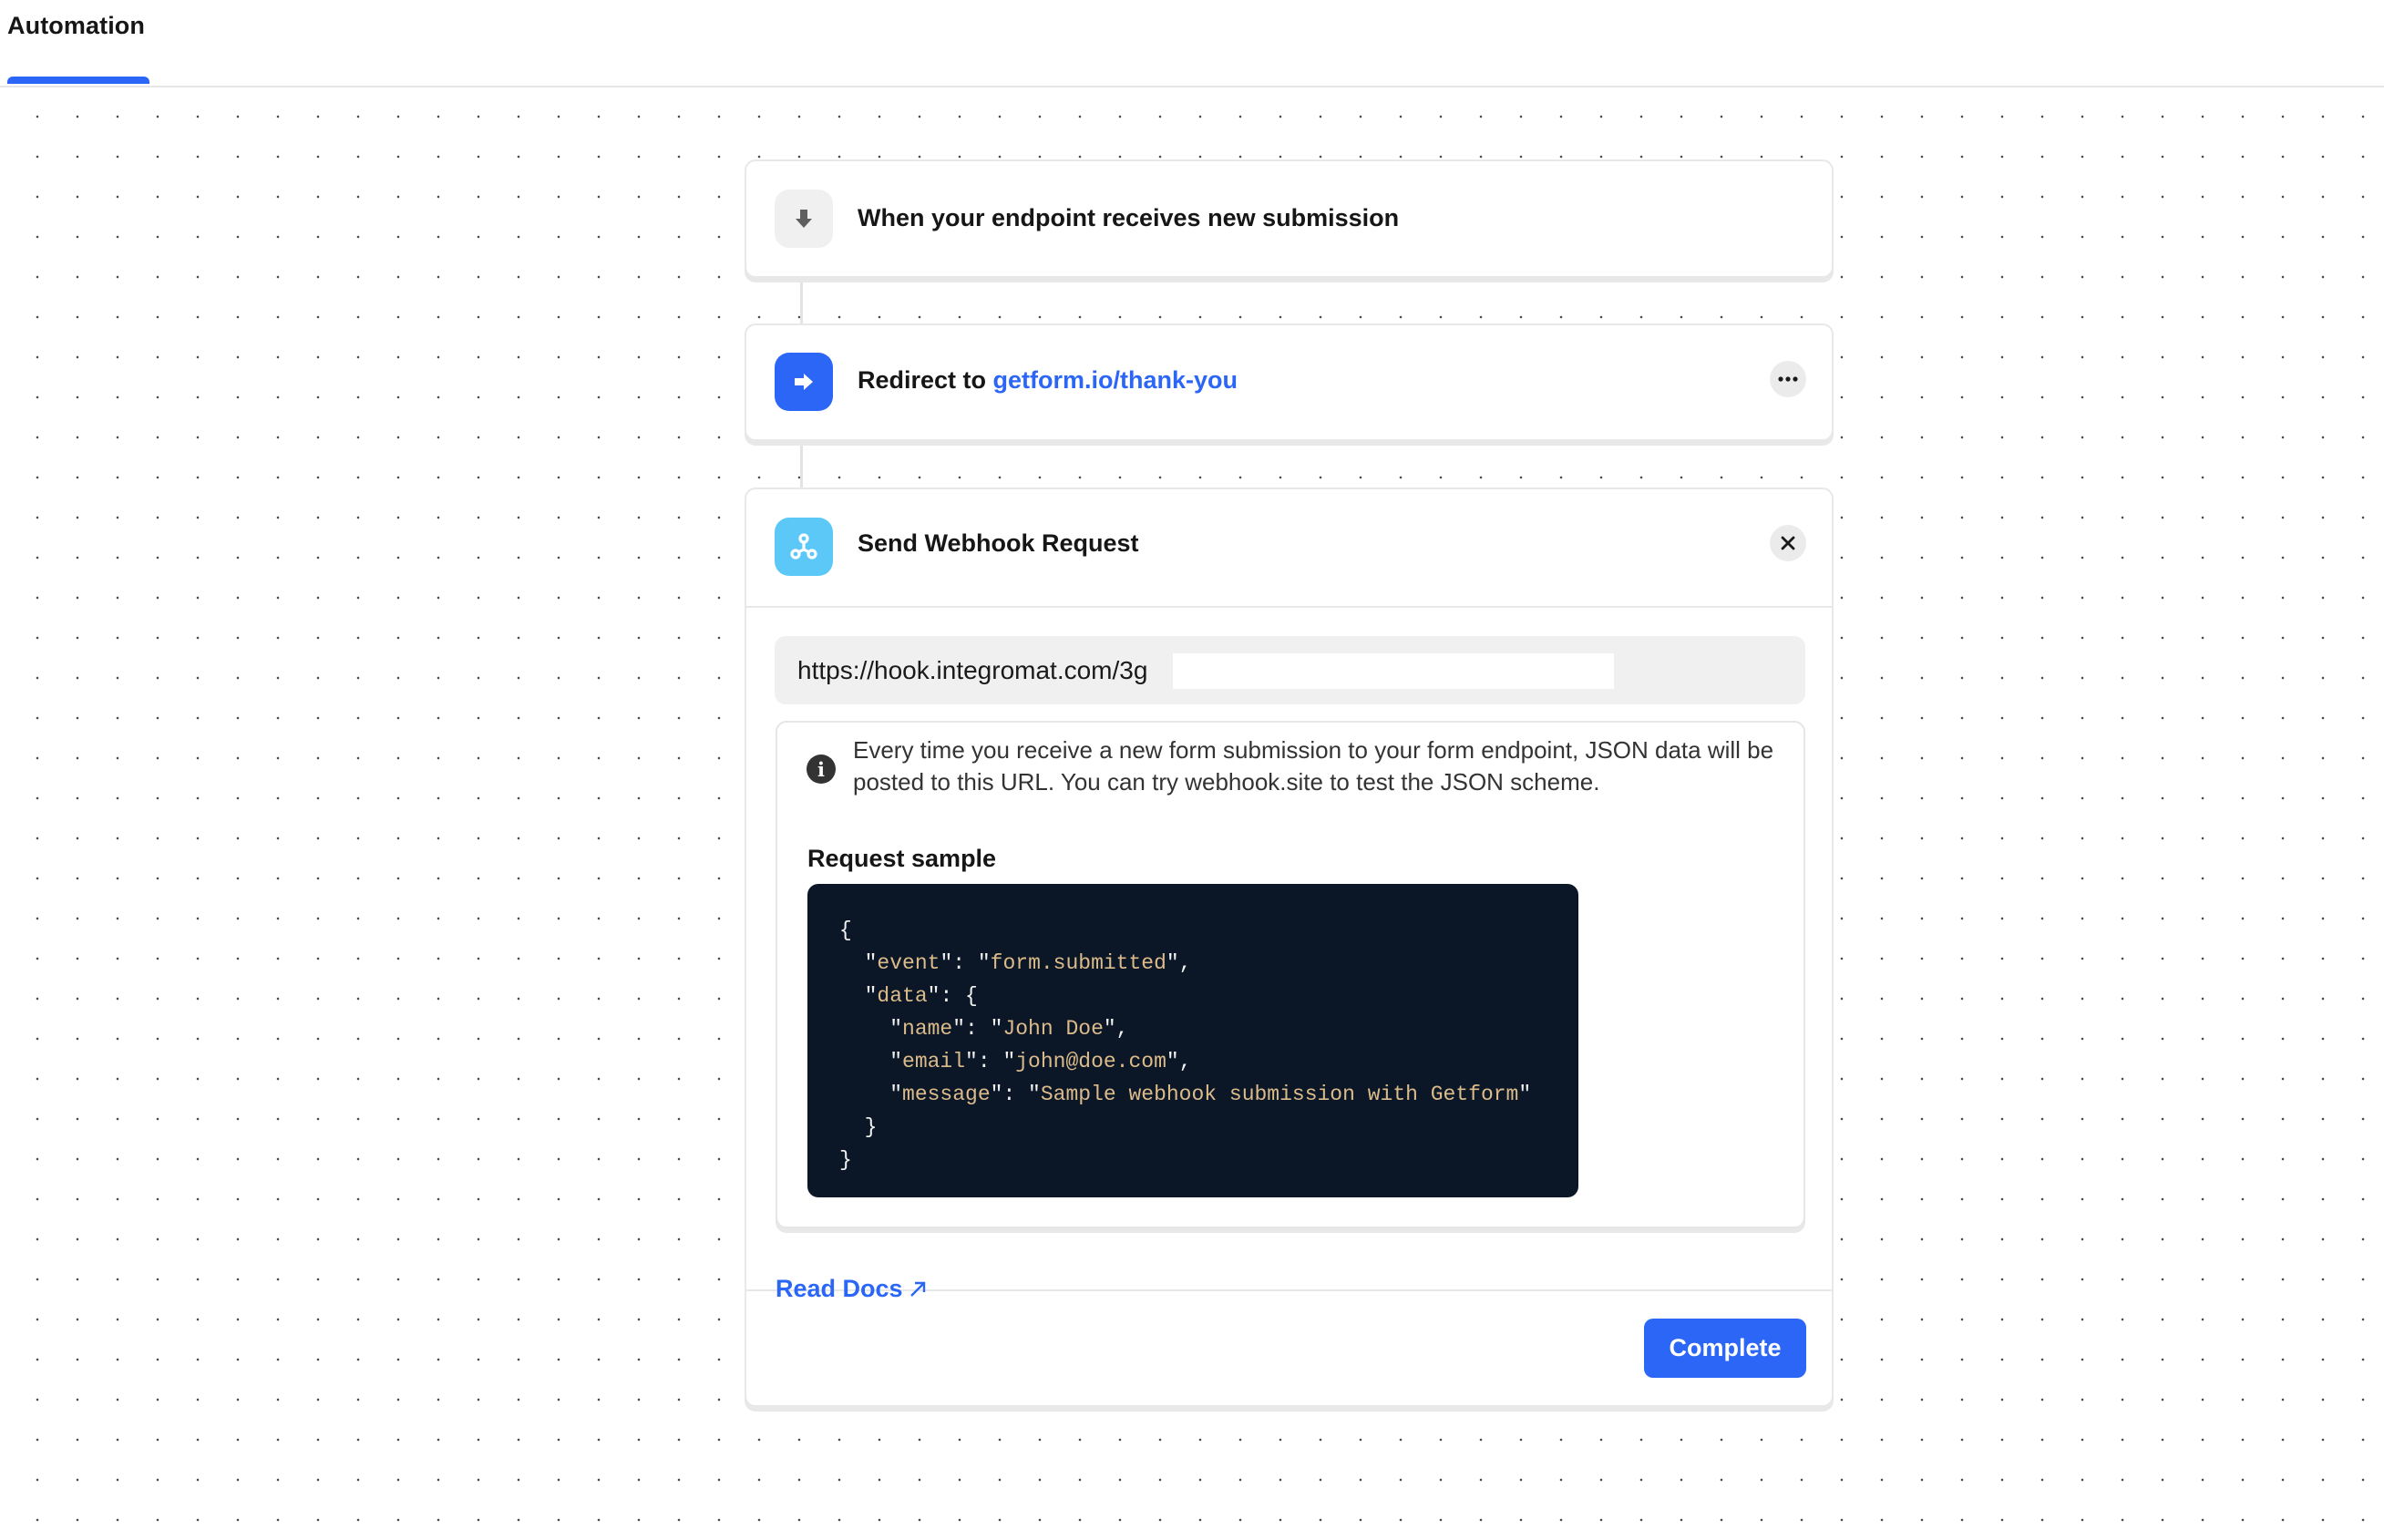  I want to click on code-line: "data": {, so click(1208, 996).